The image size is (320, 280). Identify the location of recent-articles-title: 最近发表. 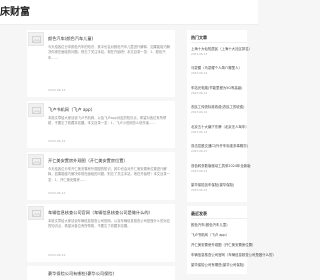
(199, 213).